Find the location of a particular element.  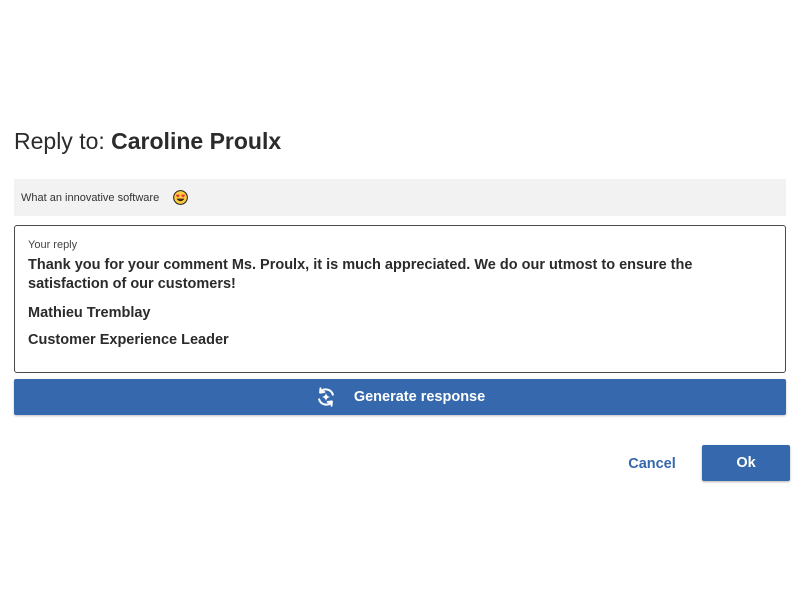

signature-title: Customer Experience Leader is located at coordinates (128, 340).